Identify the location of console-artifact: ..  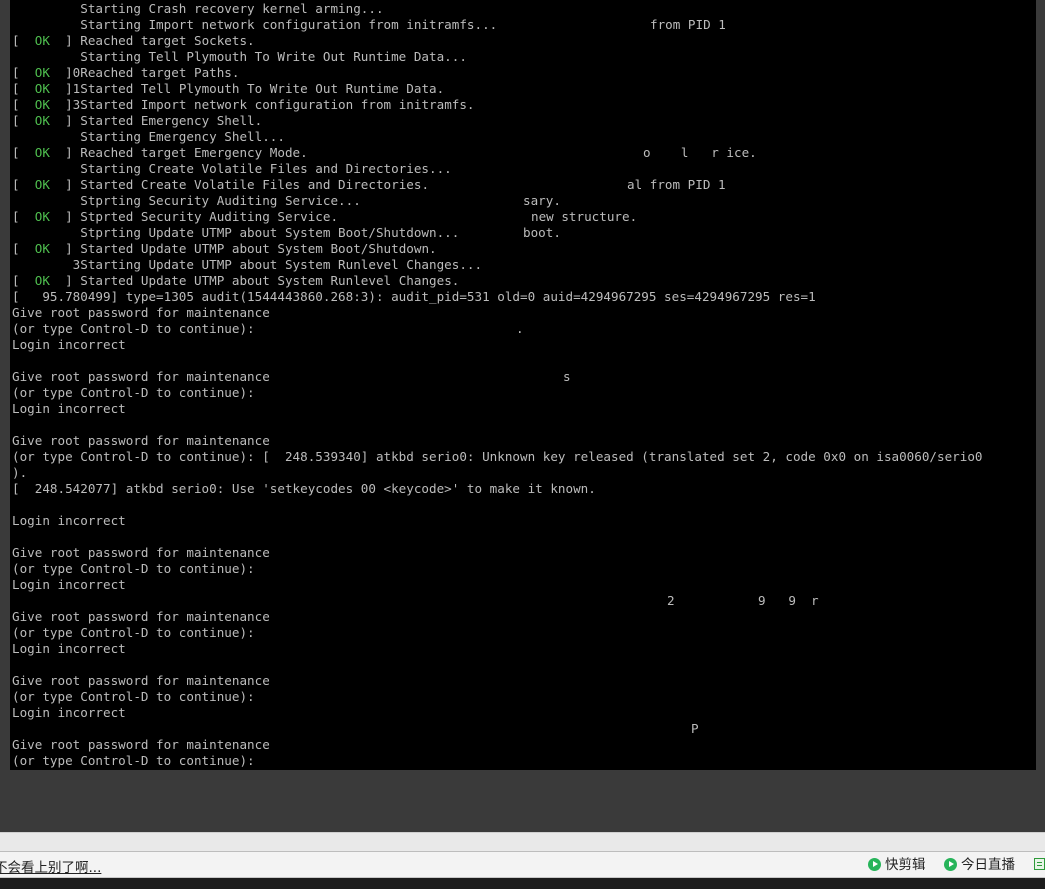
(520, 328).